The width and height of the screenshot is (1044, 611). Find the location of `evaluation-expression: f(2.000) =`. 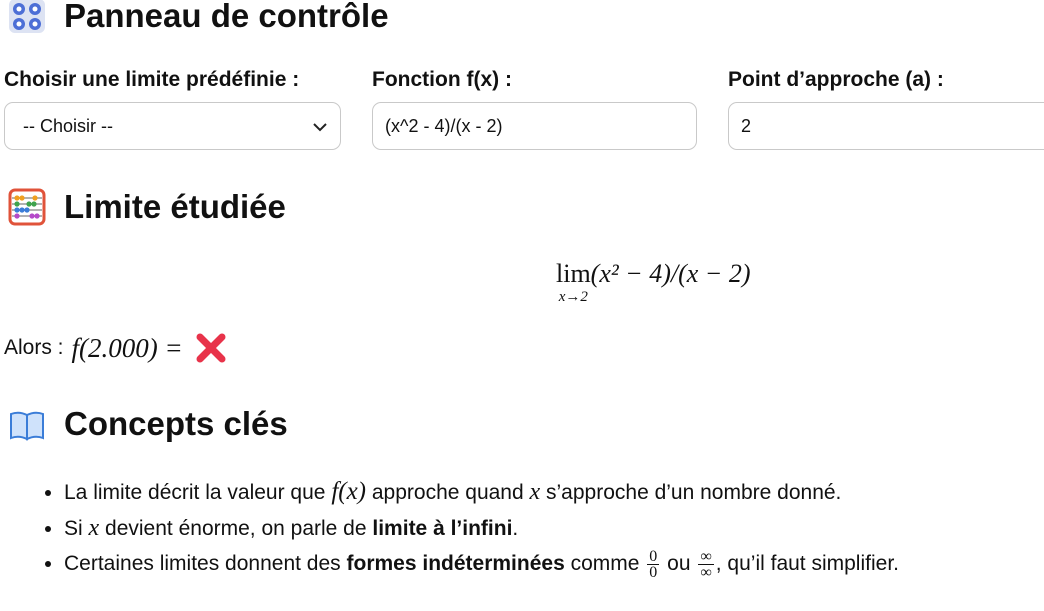

evaluation-expression: f(2.000) = is located at coordinates (127, 347).